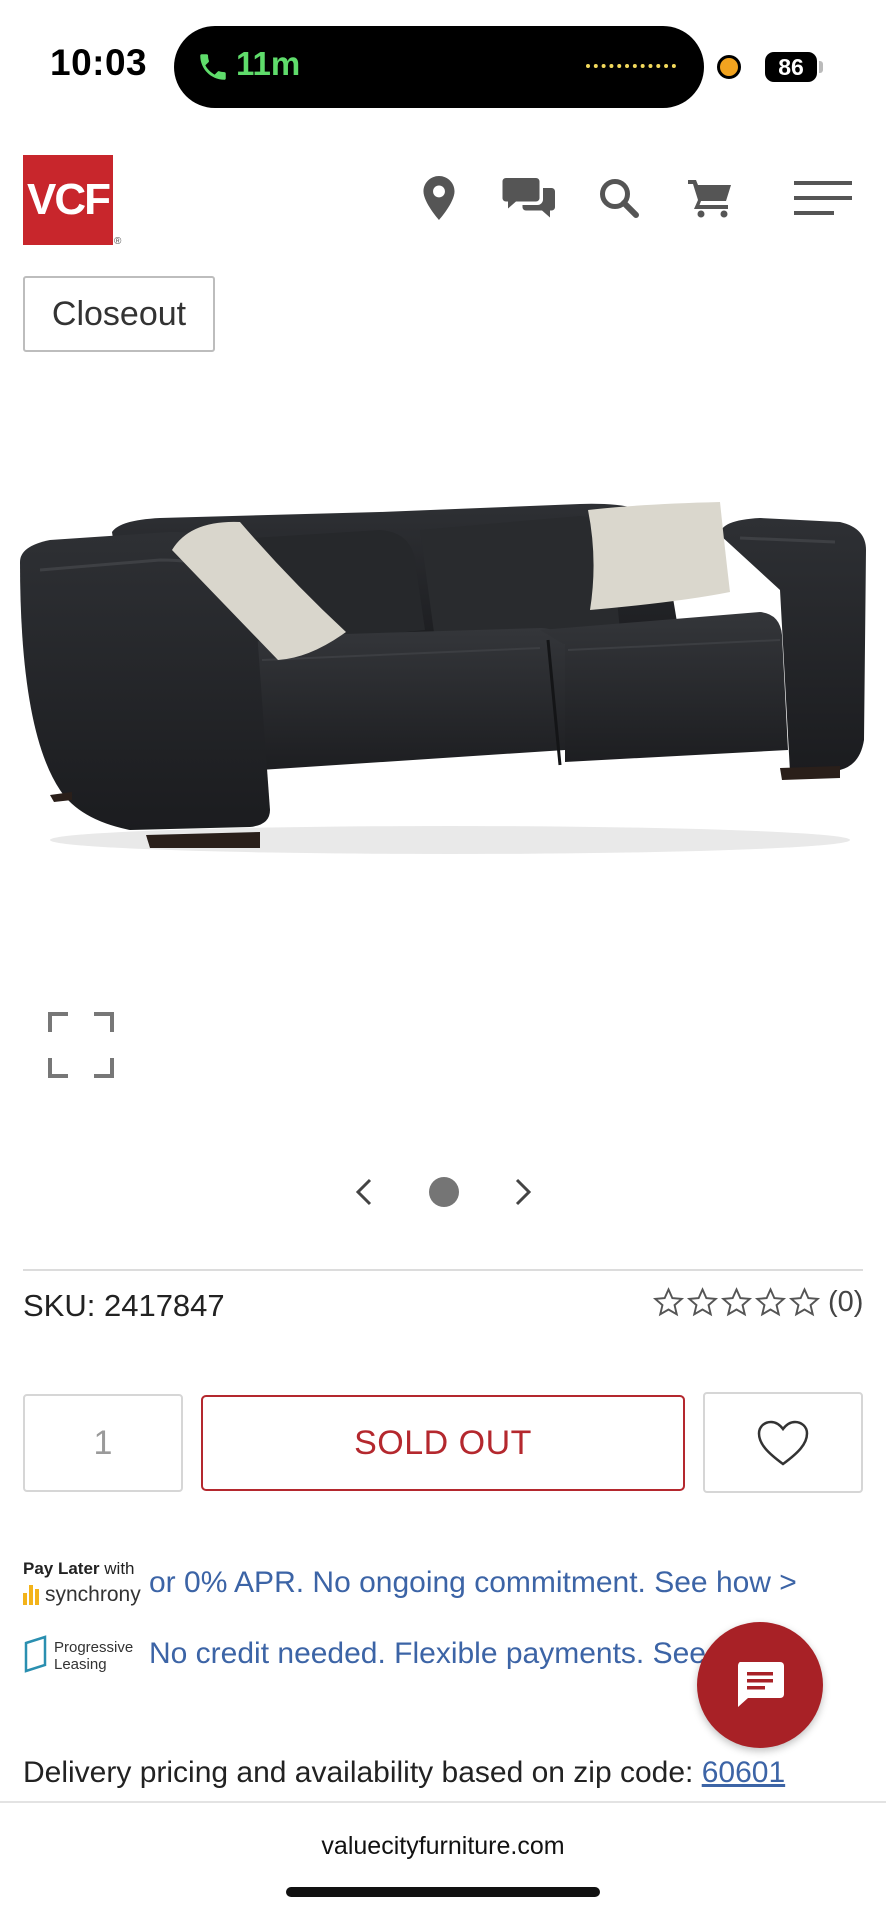  I want to click on status-time: 10:03, so click(99, 62).